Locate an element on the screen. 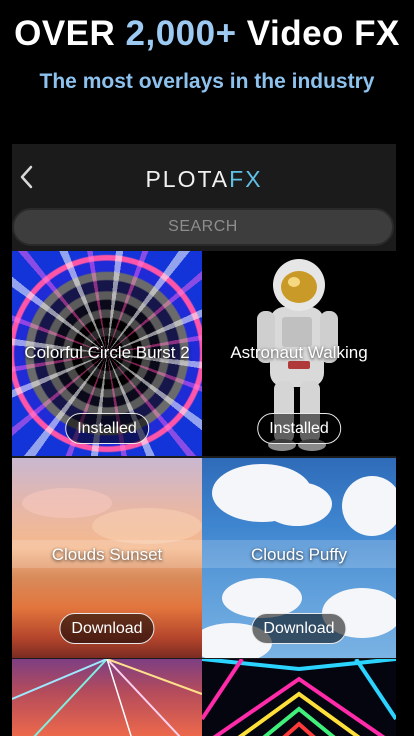 The width and height of the screenshot is (414, 736). headline-part-2: Video FX is located at coordinates (318, 33).